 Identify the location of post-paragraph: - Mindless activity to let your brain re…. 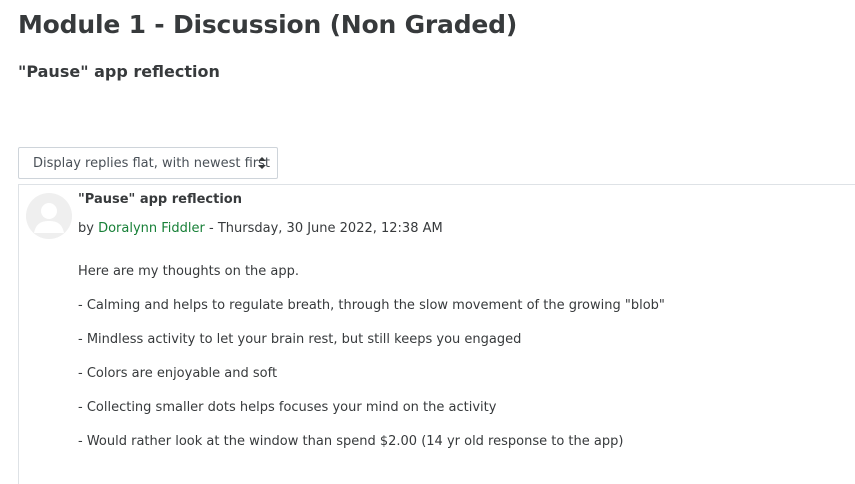
(300, 339).